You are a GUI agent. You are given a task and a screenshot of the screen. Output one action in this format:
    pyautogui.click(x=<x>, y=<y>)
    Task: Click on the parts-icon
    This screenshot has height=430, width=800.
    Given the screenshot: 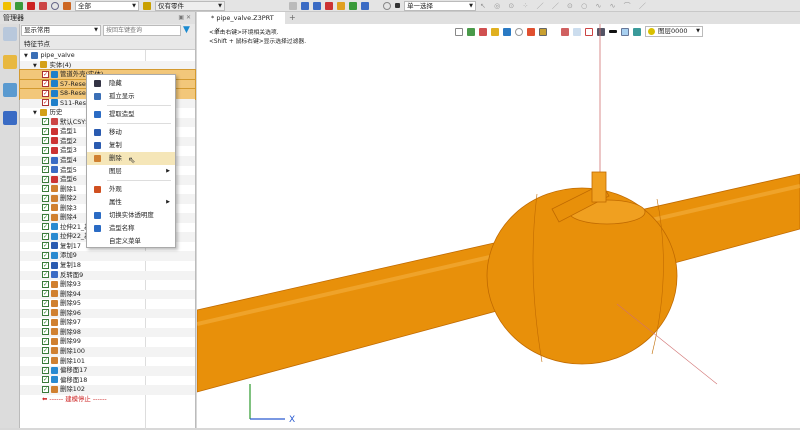 What is the action you would take?
    pyautogui.click(x=10, y=62)
    